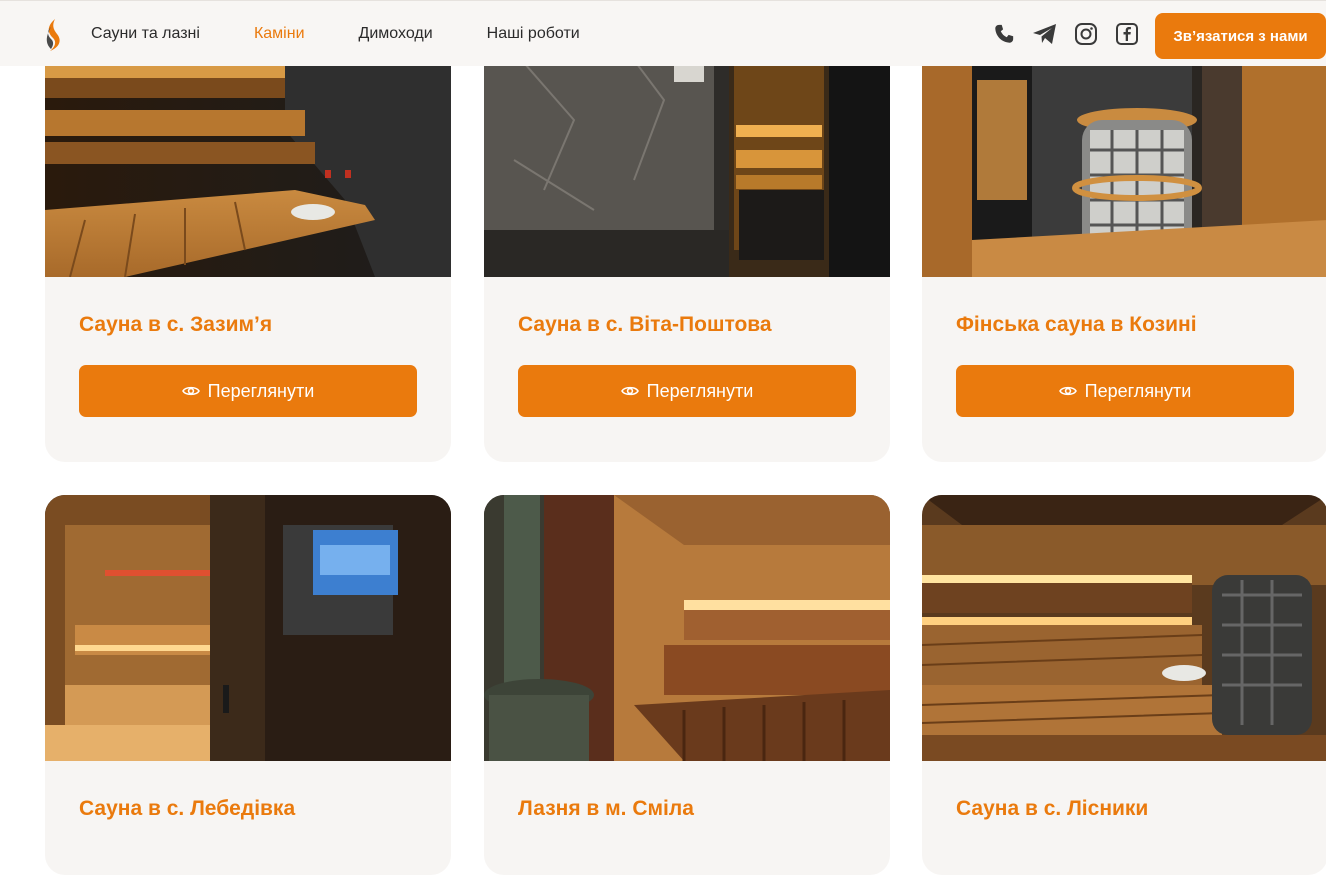  Describe the element at coordinates (54, 35) in the screenshot. I see `flame-logo-icon` at that location.